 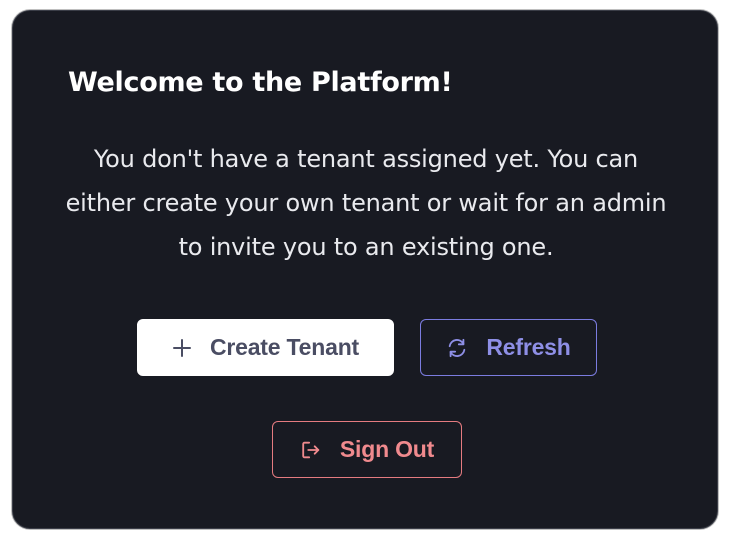 What do you see at coordinates (387, 449) in the screenshot?
I see `sign-out-label: Sign Out` at bounding box center [387, 449].